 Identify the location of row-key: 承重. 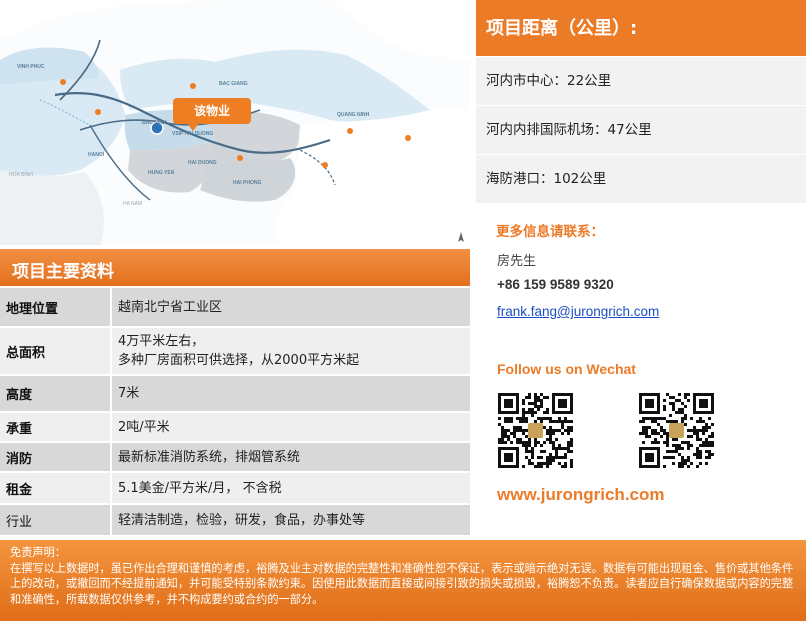
(55, 428).